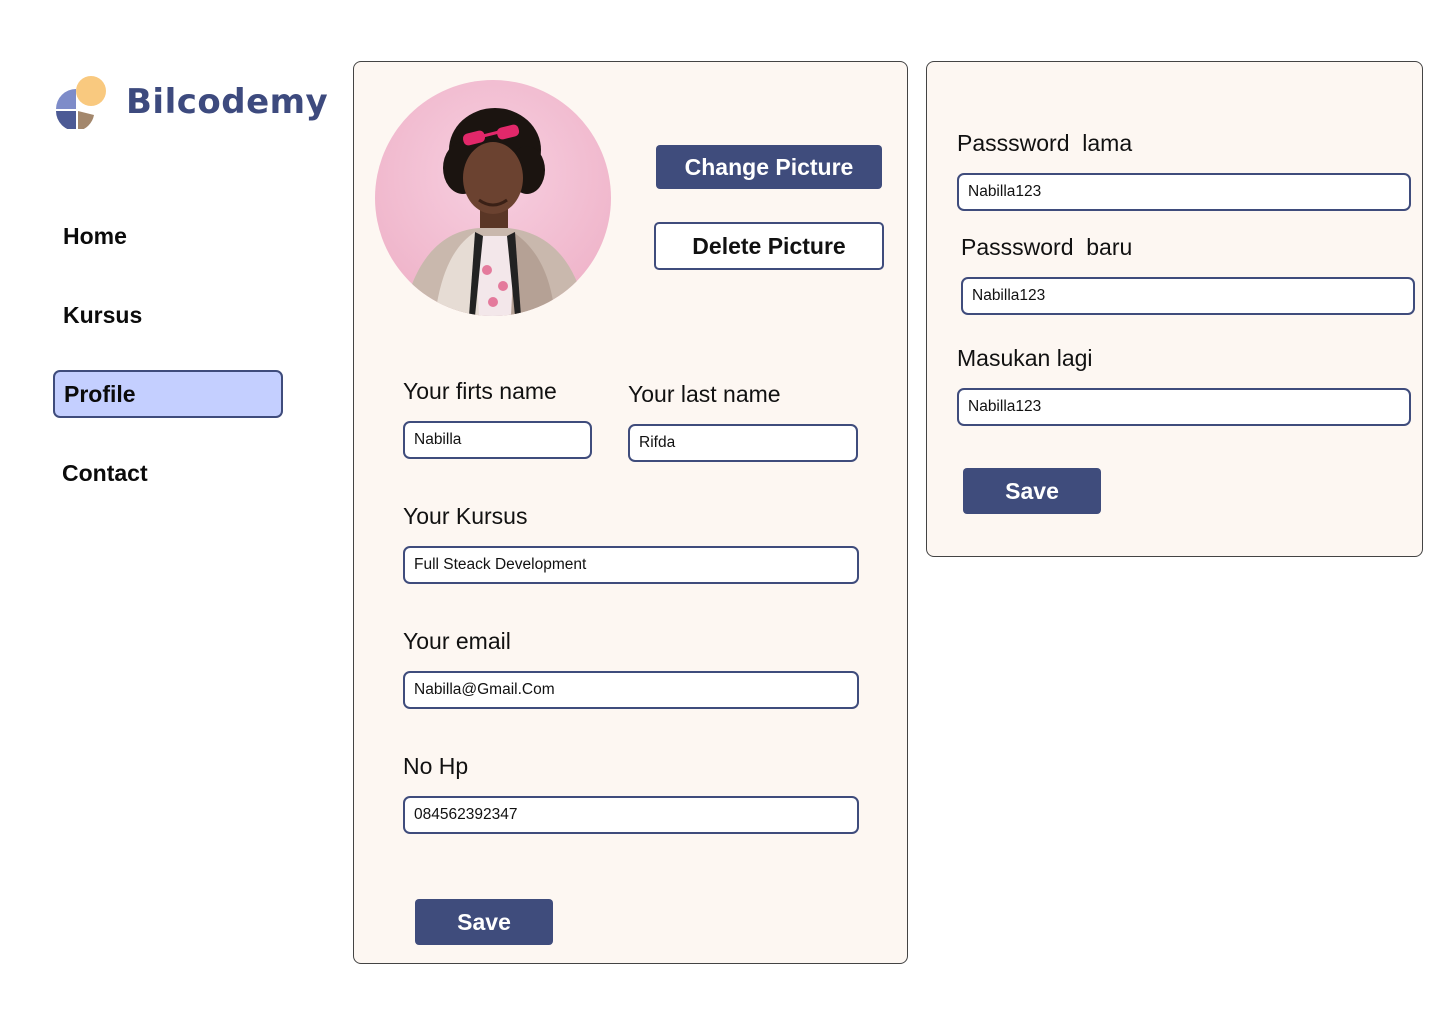 Image resolution: width=1440 pixels, height=1024 pixels. I want to click on kursus-label: Your Kursus, so click(465, 516).